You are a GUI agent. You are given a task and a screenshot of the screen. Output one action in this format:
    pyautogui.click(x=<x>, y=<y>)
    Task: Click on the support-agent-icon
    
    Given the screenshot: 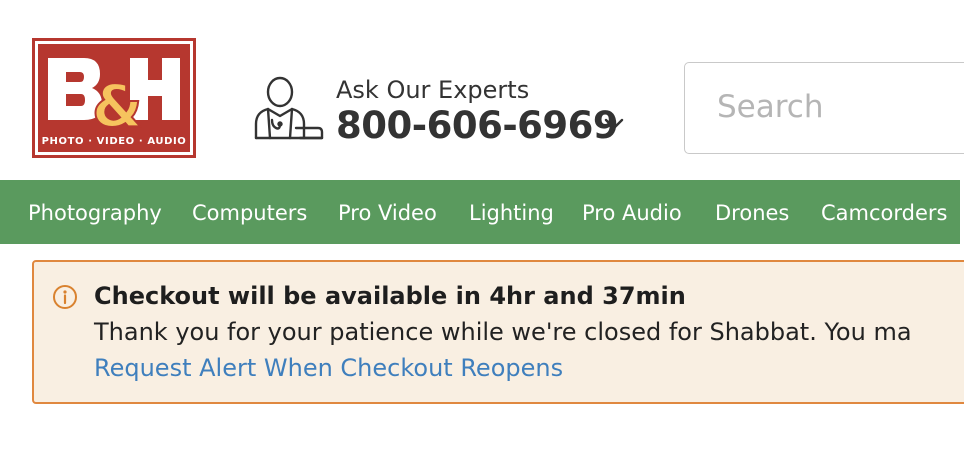 What is the action you would take?
    pyautogui.click(x=289, y=108)
    